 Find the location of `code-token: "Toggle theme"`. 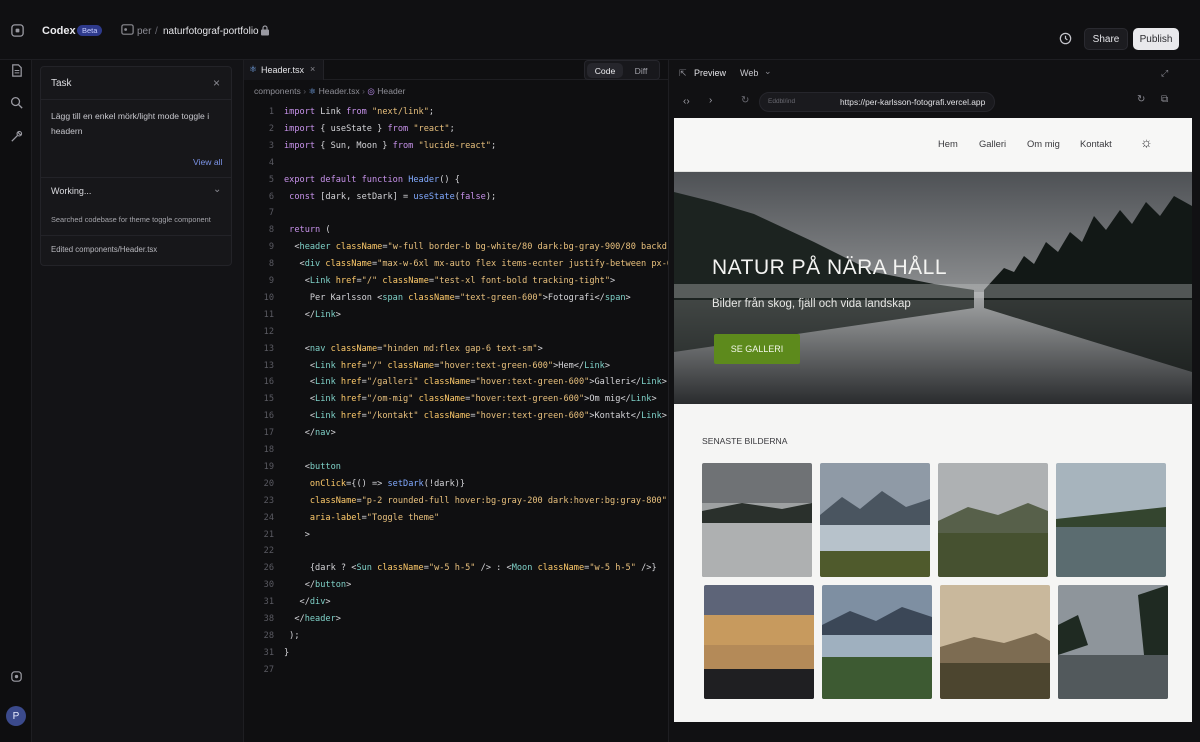

code-token: "Toggle theme" is located at coordinates (403, 517).